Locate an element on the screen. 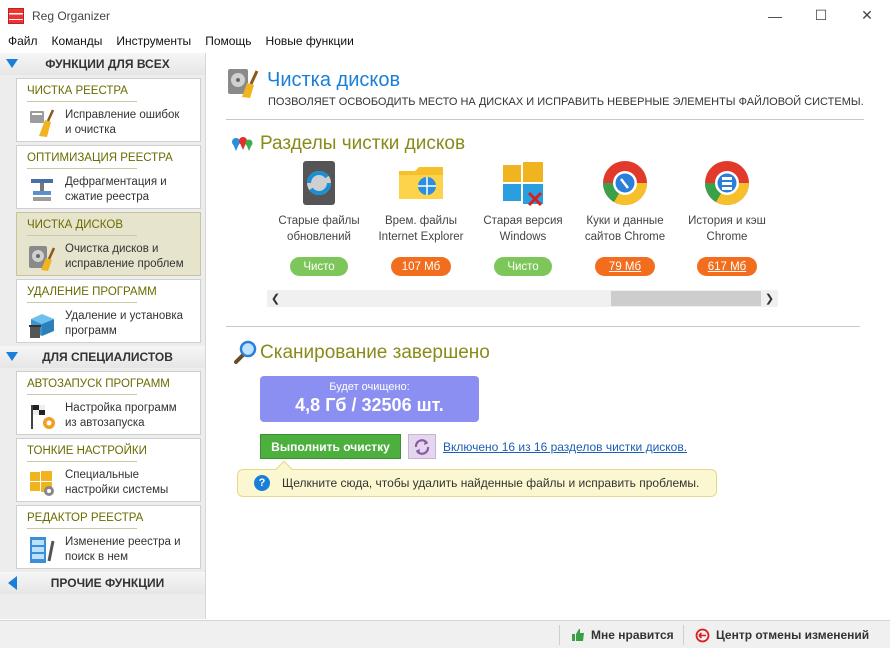 This screenshot has width=890, height=648. summary-value: 4,8 Гб / 32506 шт. is located at coordinates (369, 405).